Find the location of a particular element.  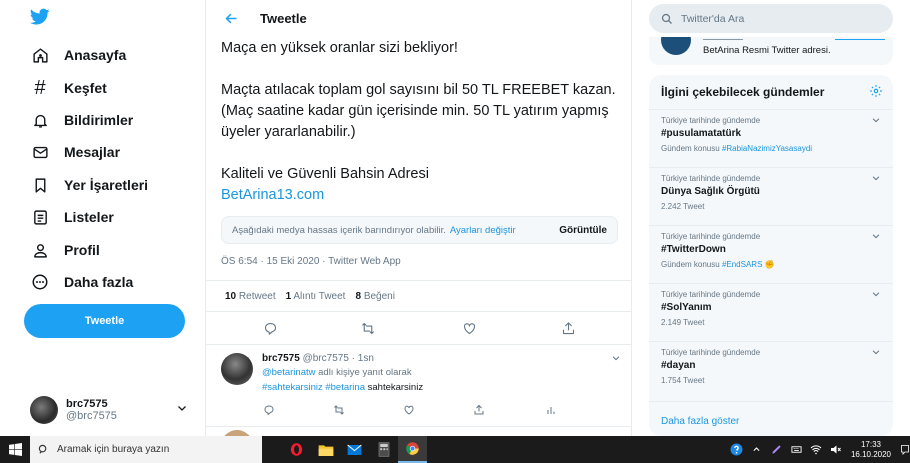

nav-label-profile: Profil is located at coordinates (82, 250).